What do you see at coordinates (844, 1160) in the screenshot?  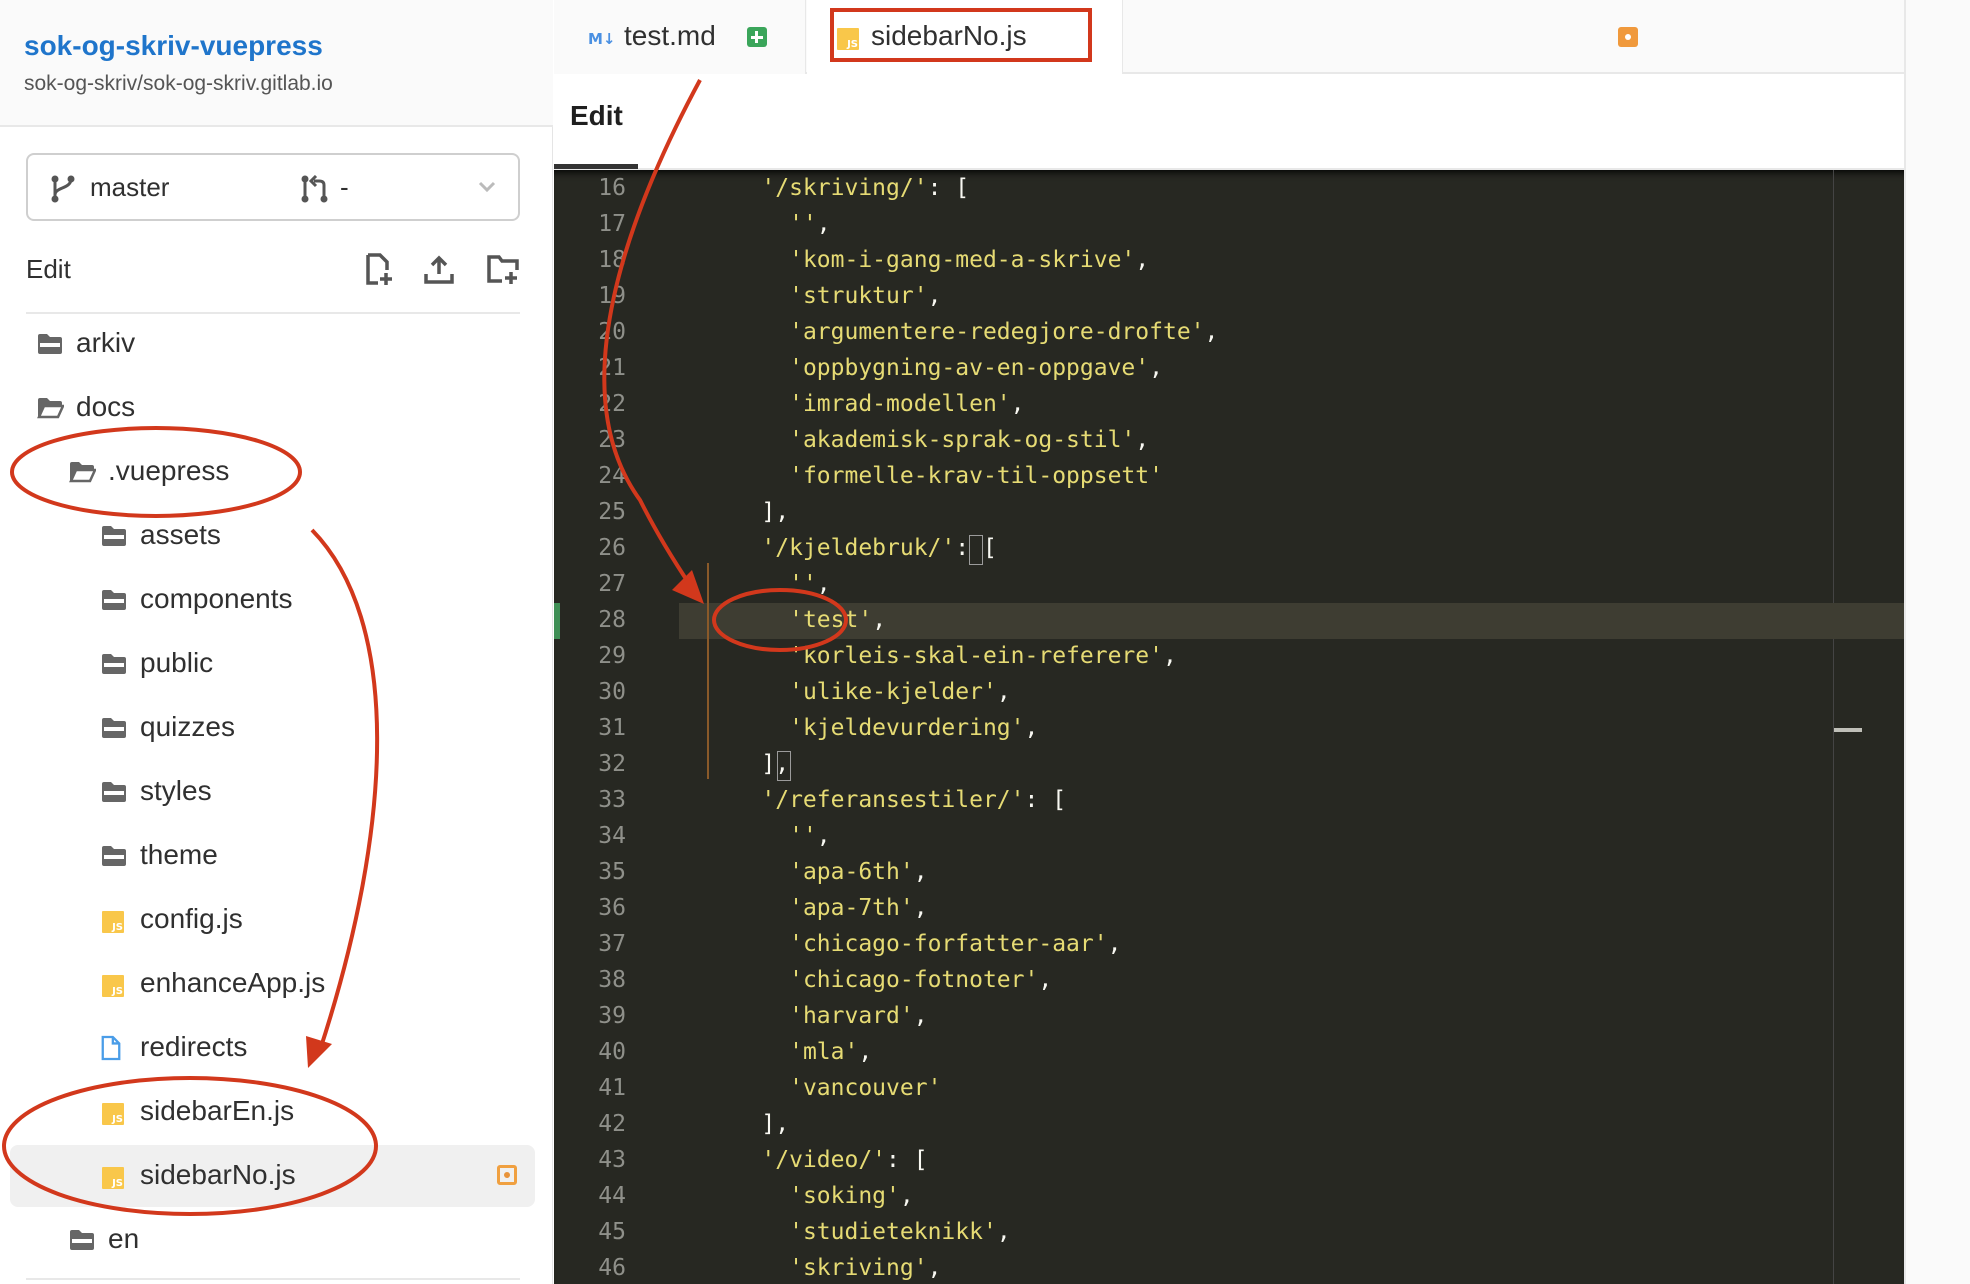 I see `code-text: '/video/': [` at bounding box center [844, 1160].